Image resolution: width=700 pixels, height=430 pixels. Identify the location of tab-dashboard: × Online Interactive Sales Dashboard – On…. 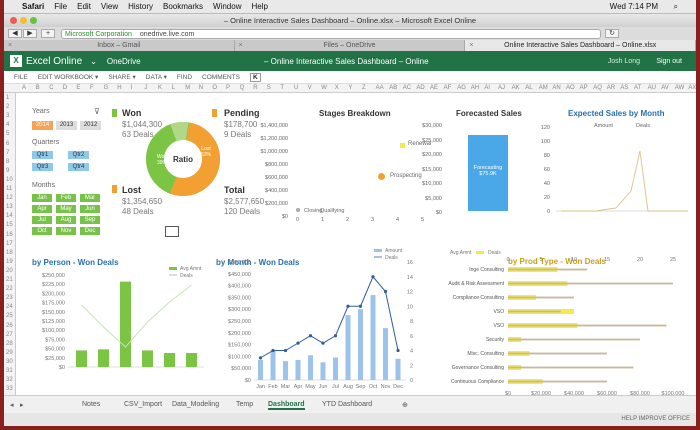
(580, 45).